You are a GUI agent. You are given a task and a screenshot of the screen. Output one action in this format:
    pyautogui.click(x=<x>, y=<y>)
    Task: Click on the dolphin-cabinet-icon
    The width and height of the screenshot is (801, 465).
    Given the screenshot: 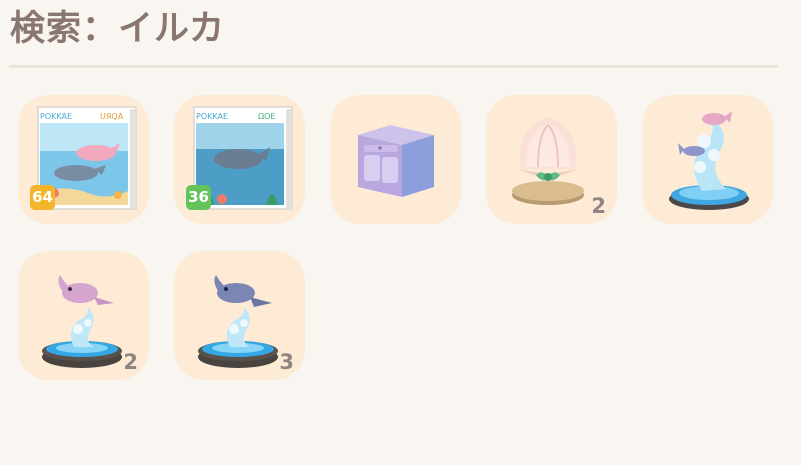 What is the action you would take?
    pyautogui.click(x=396, y=161)
    